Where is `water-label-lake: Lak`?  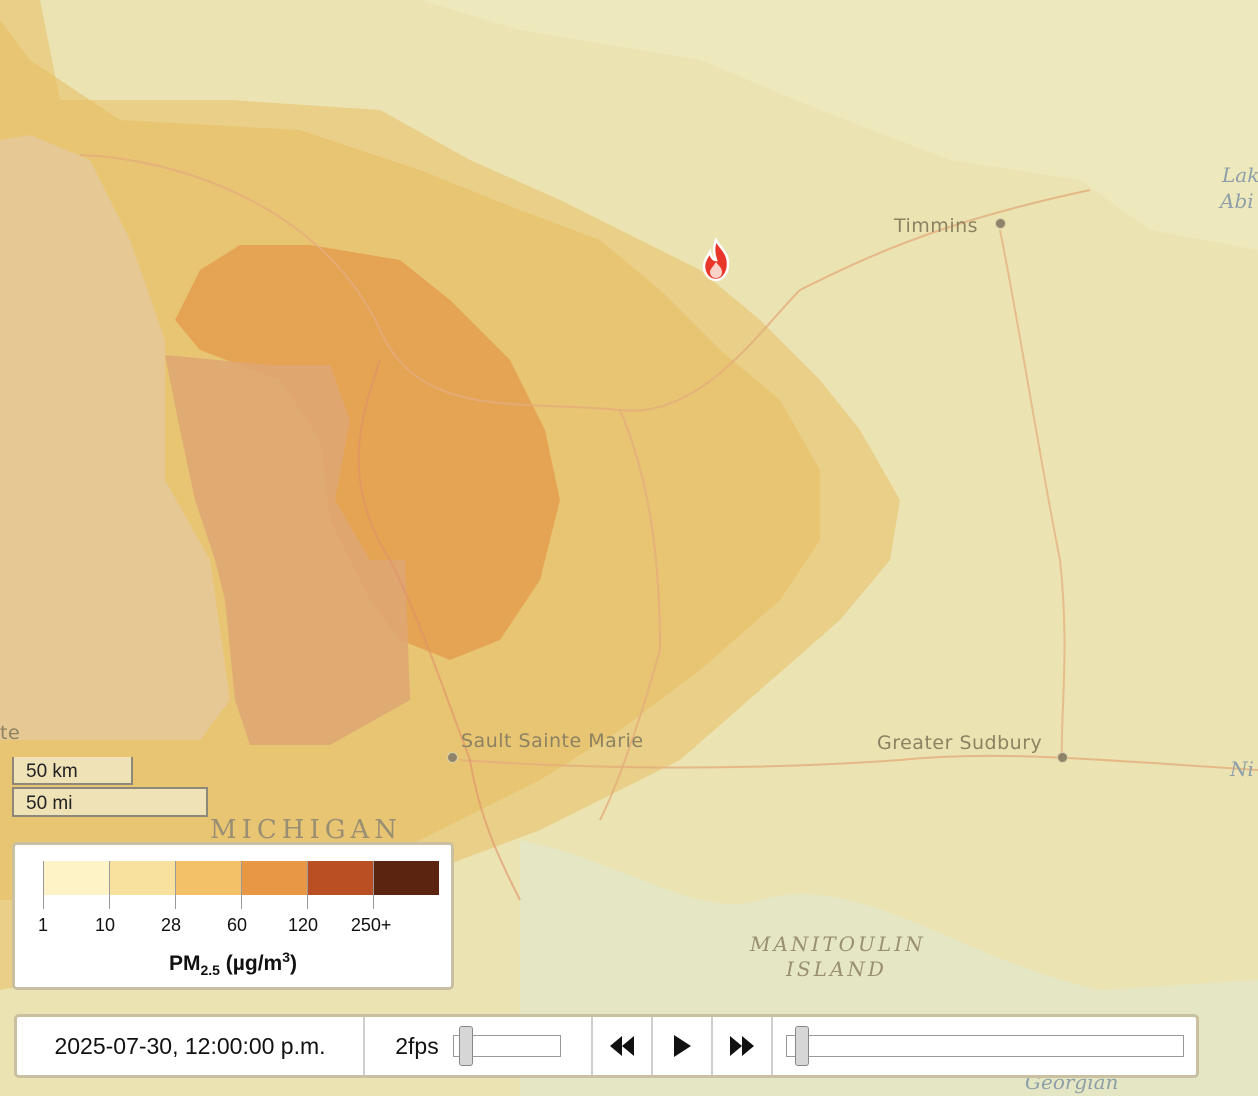 water-label-lake: Lak is located at coordinates (1240, 175).